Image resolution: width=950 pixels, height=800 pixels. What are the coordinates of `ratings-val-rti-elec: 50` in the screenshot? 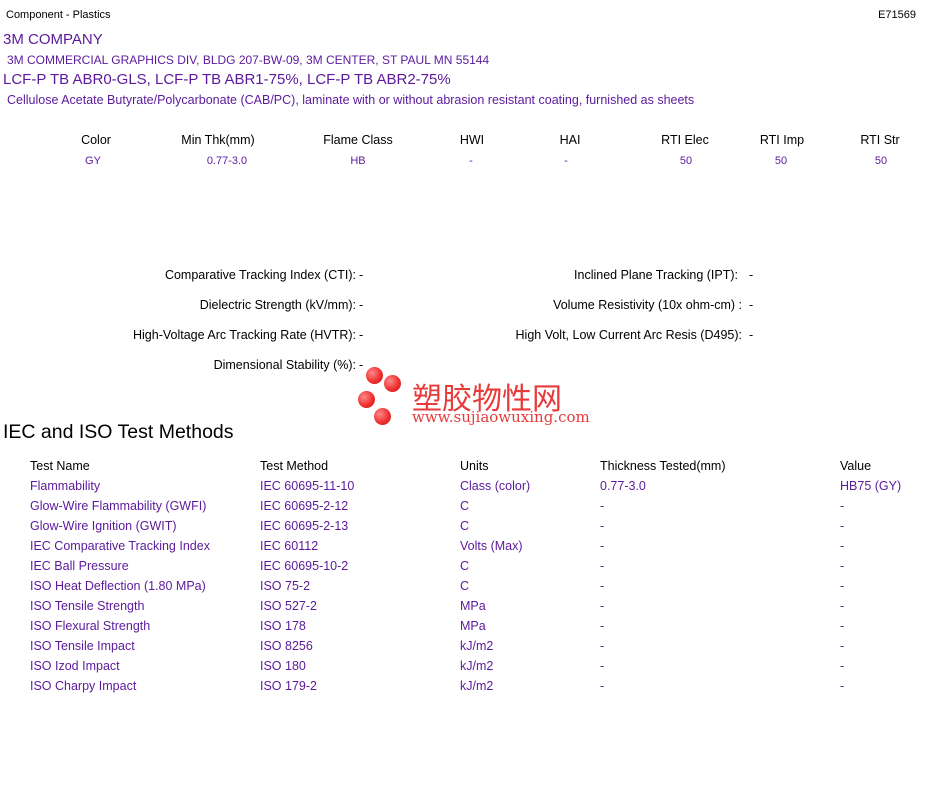 It's located at (686, 161).